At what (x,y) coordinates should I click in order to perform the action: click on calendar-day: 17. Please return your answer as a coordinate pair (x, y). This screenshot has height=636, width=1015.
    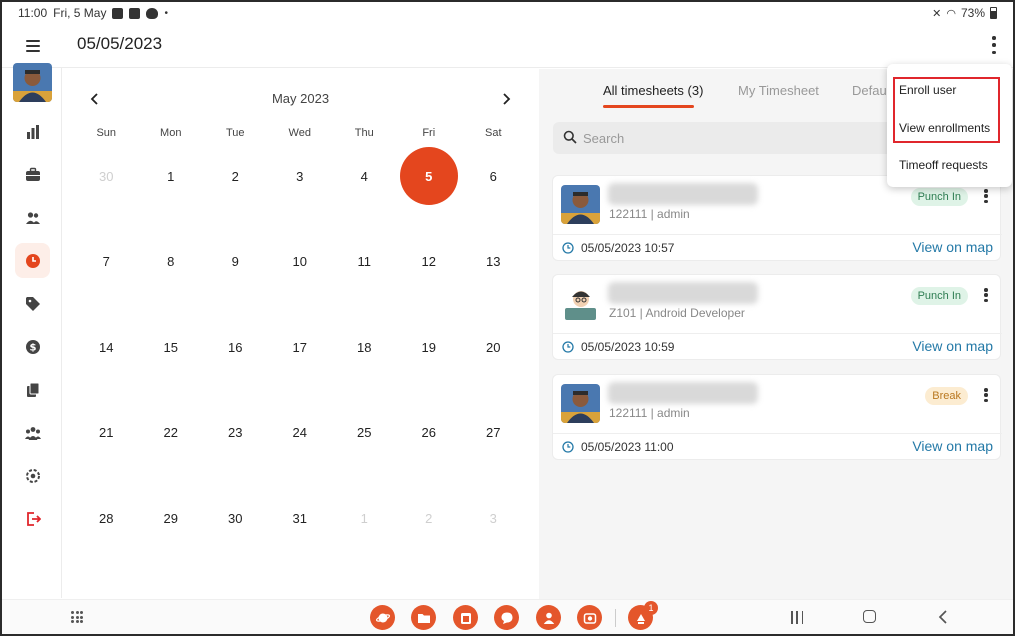
    Looking at the image, I should click on (300, 360).